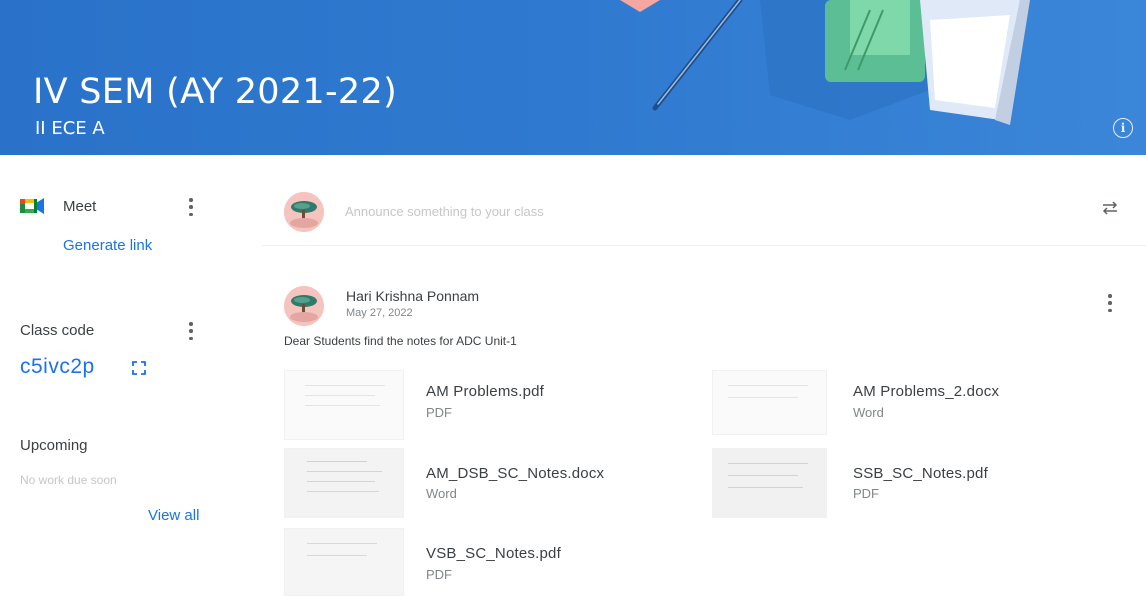 The width and height of the screenshot is (1146, 596). I want to click on meet-more-options-icon, so click(191, 207).